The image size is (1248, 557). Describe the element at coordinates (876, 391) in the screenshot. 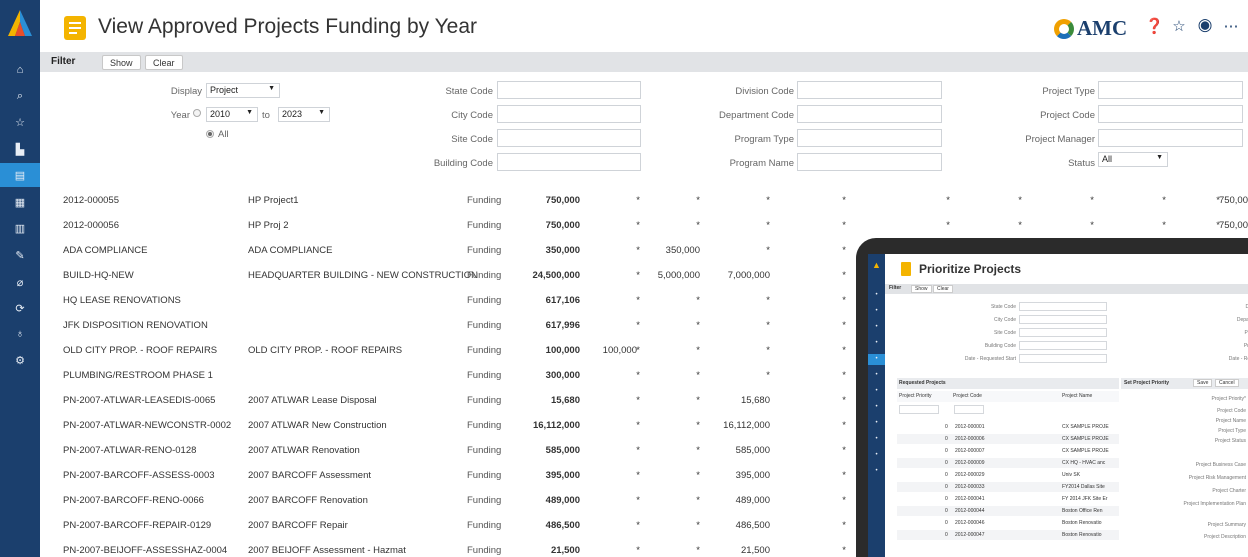

I see `document-icon: •` at that location.